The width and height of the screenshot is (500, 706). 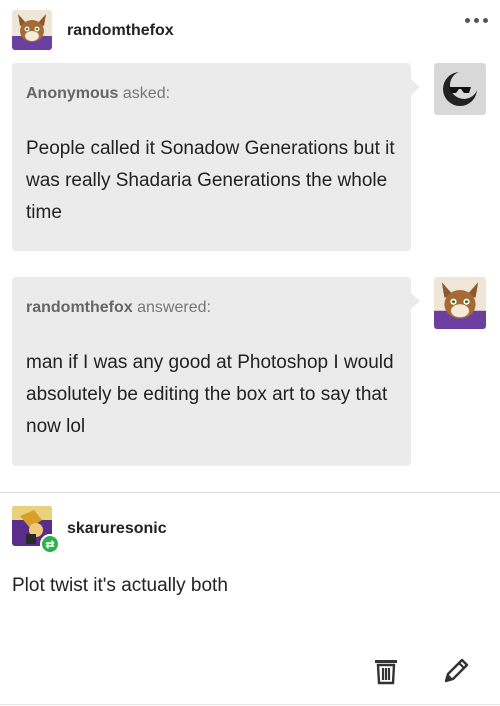 I want to click on post-author-name: randomthefox, so click(x=120, y=31).